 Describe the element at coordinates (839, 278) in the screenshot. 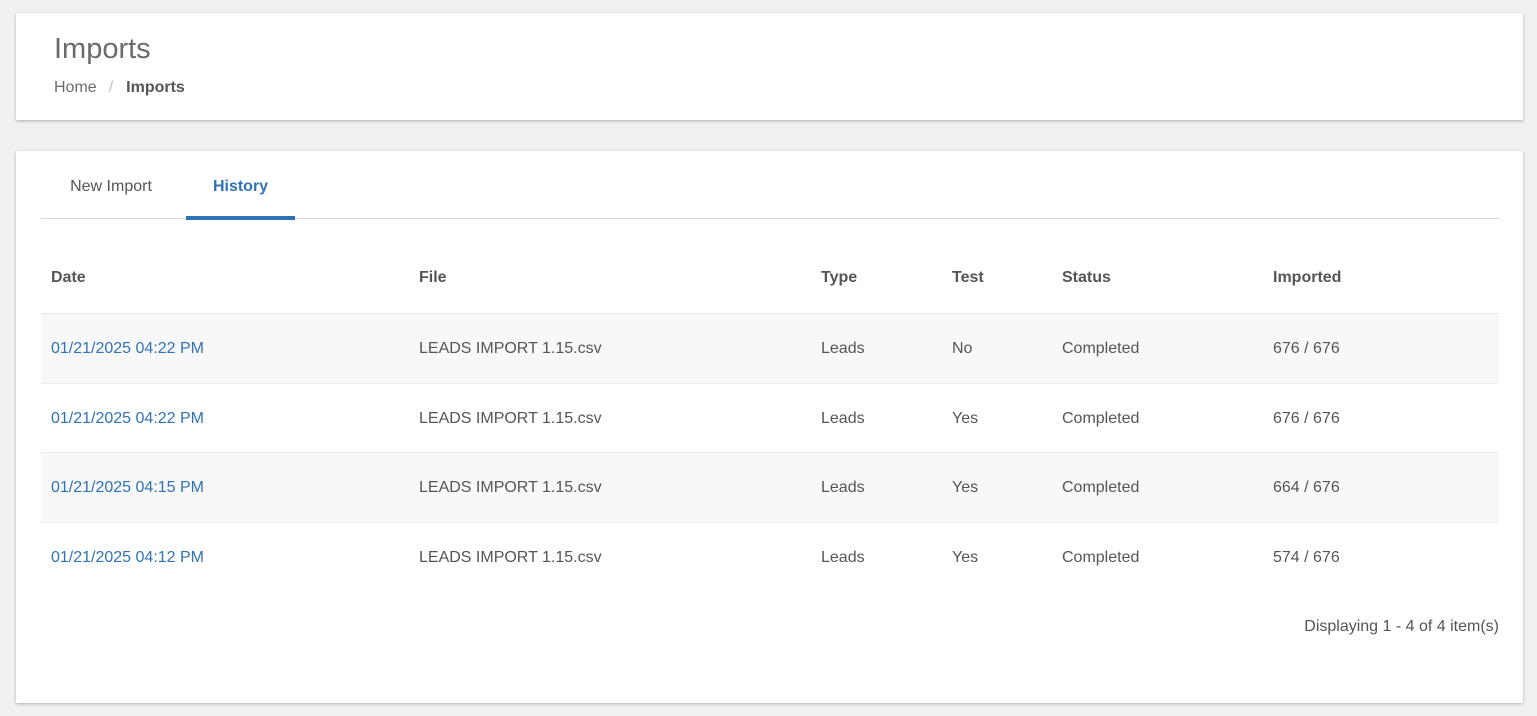

I see `column-header-type: Type` at that location.